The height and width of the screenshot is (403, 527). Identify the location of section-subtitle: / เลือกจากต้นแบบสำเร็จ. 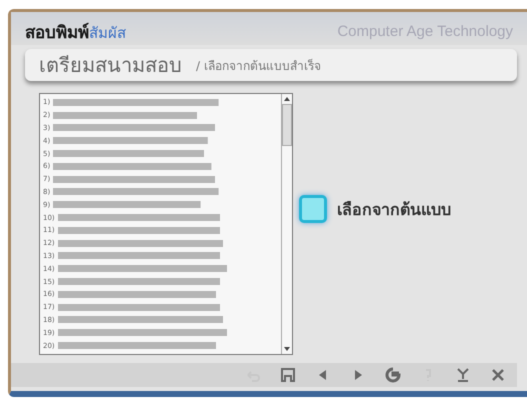
(258, 66).